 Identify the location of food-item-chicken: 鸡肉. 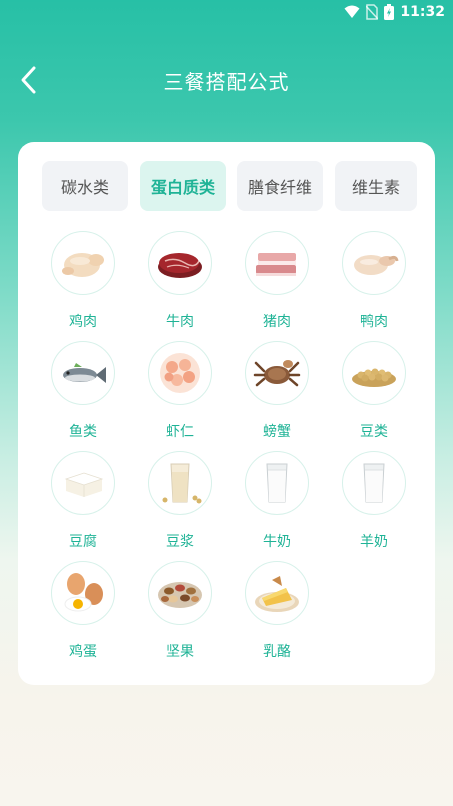
(83, 286).